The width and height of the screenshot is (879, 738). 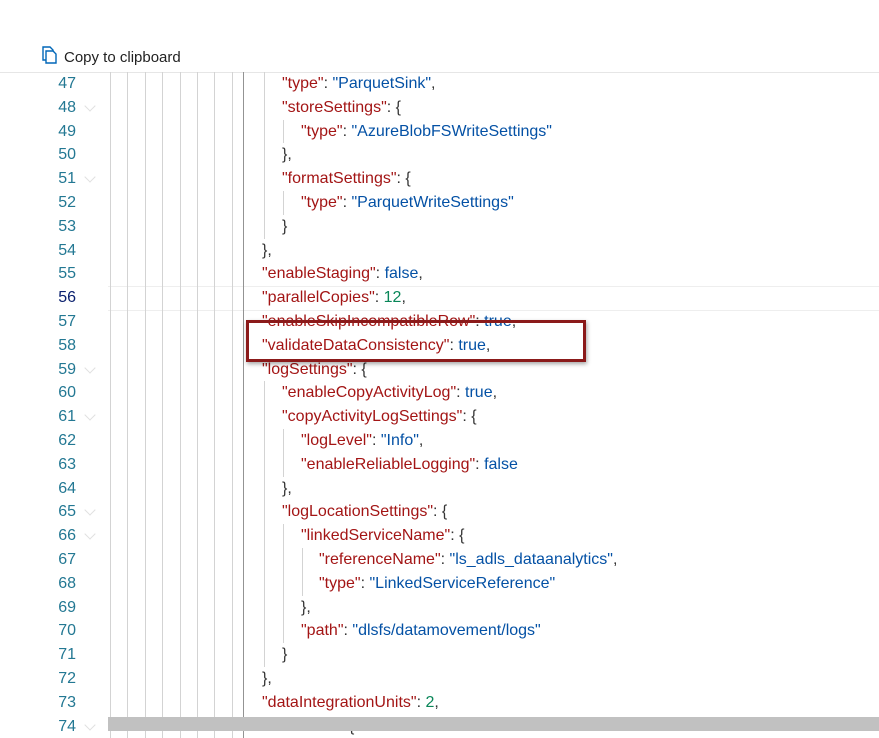 I want to click on code-text: "type": "AzureBlobFSWriteSettings", so click(x=426, y=132).